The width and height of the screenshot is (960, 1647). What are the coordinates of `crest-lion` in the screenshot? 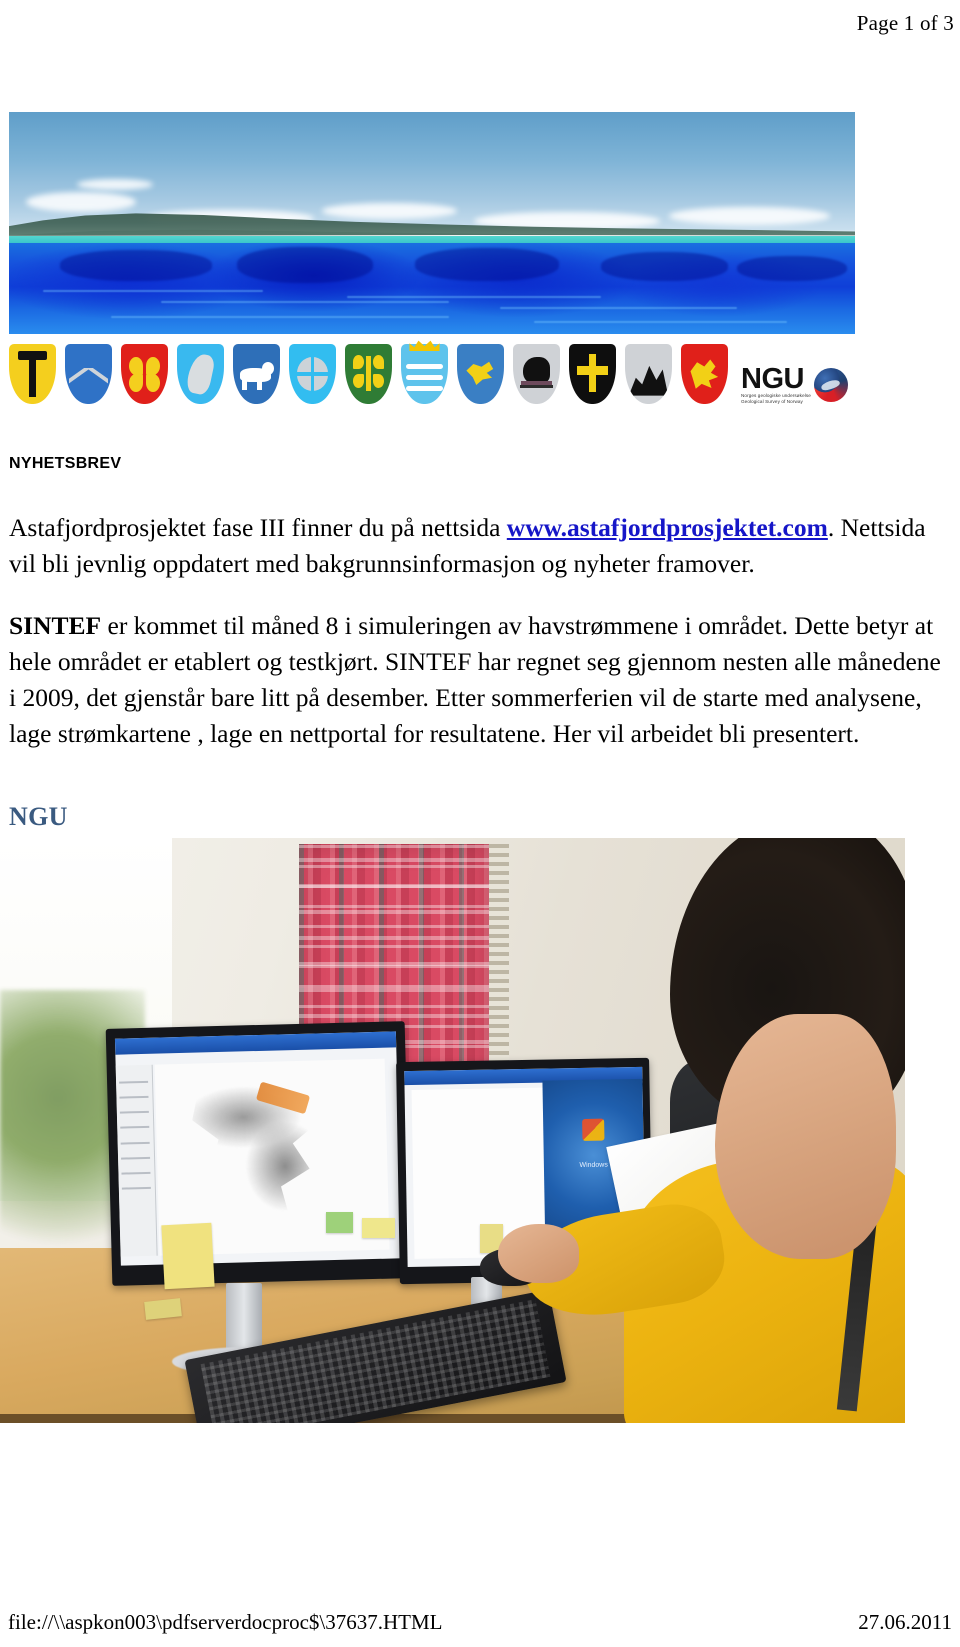 It's located at (704, 374).